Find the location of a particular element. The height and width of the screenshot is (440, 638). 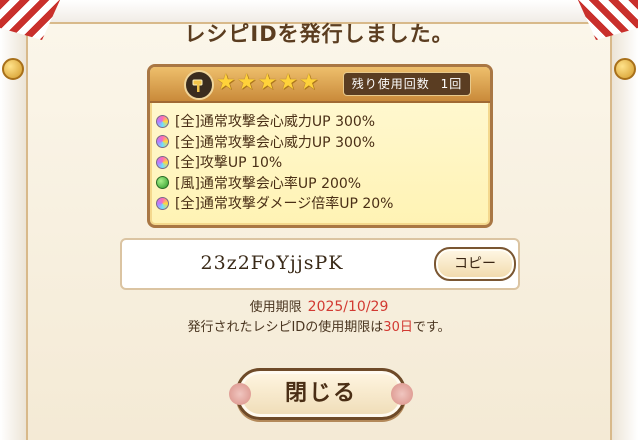

expiry-note-after: です。 is located at coordinates (431, 327).